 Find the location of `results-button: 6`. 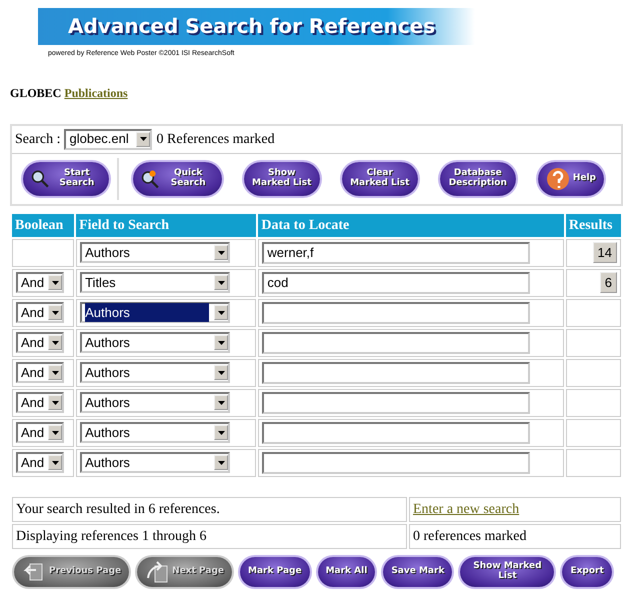

results-button: 6 is located at coordinates (608, 283).